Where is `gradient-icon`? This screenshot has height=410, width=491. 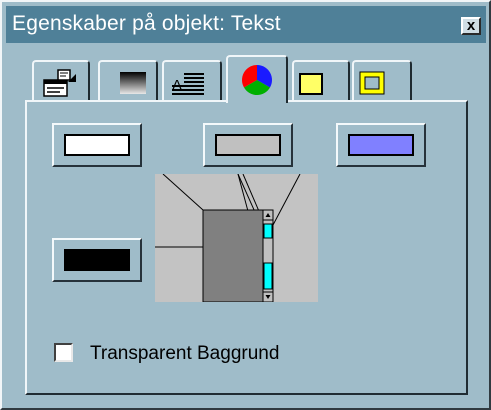 gradient-icon is located at coordinates (133, 83).